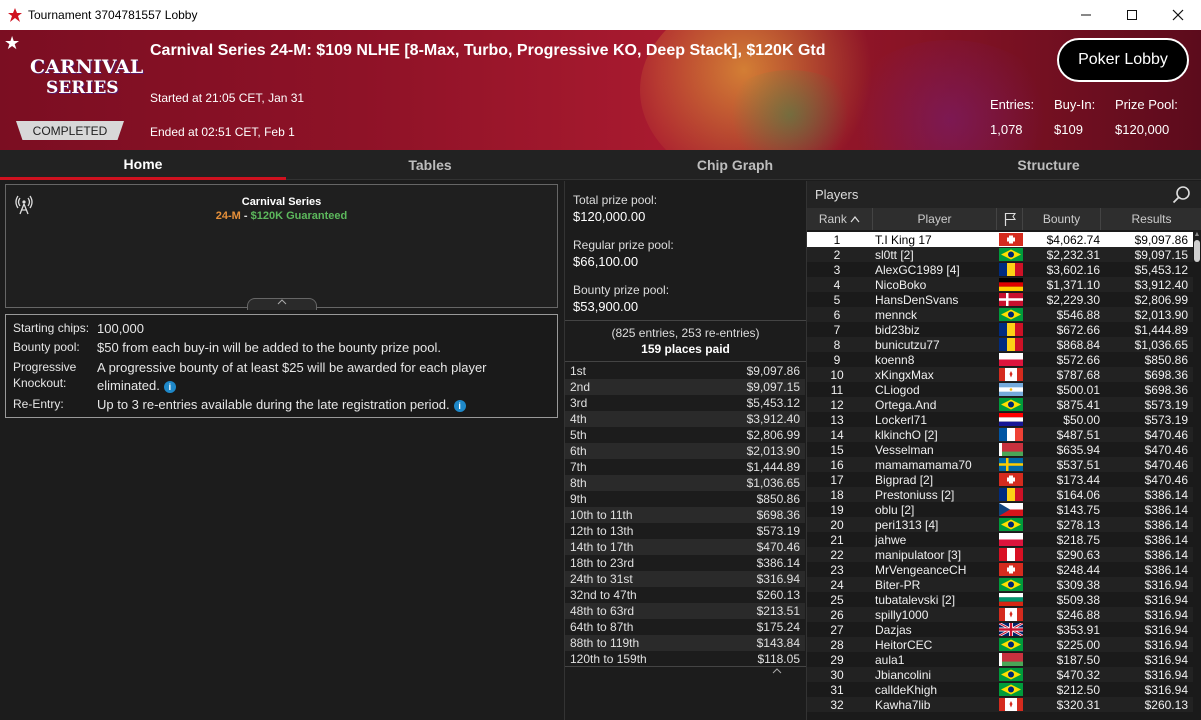  I want to click on payout-row: 7th $1,444.89, so click(685, 467).